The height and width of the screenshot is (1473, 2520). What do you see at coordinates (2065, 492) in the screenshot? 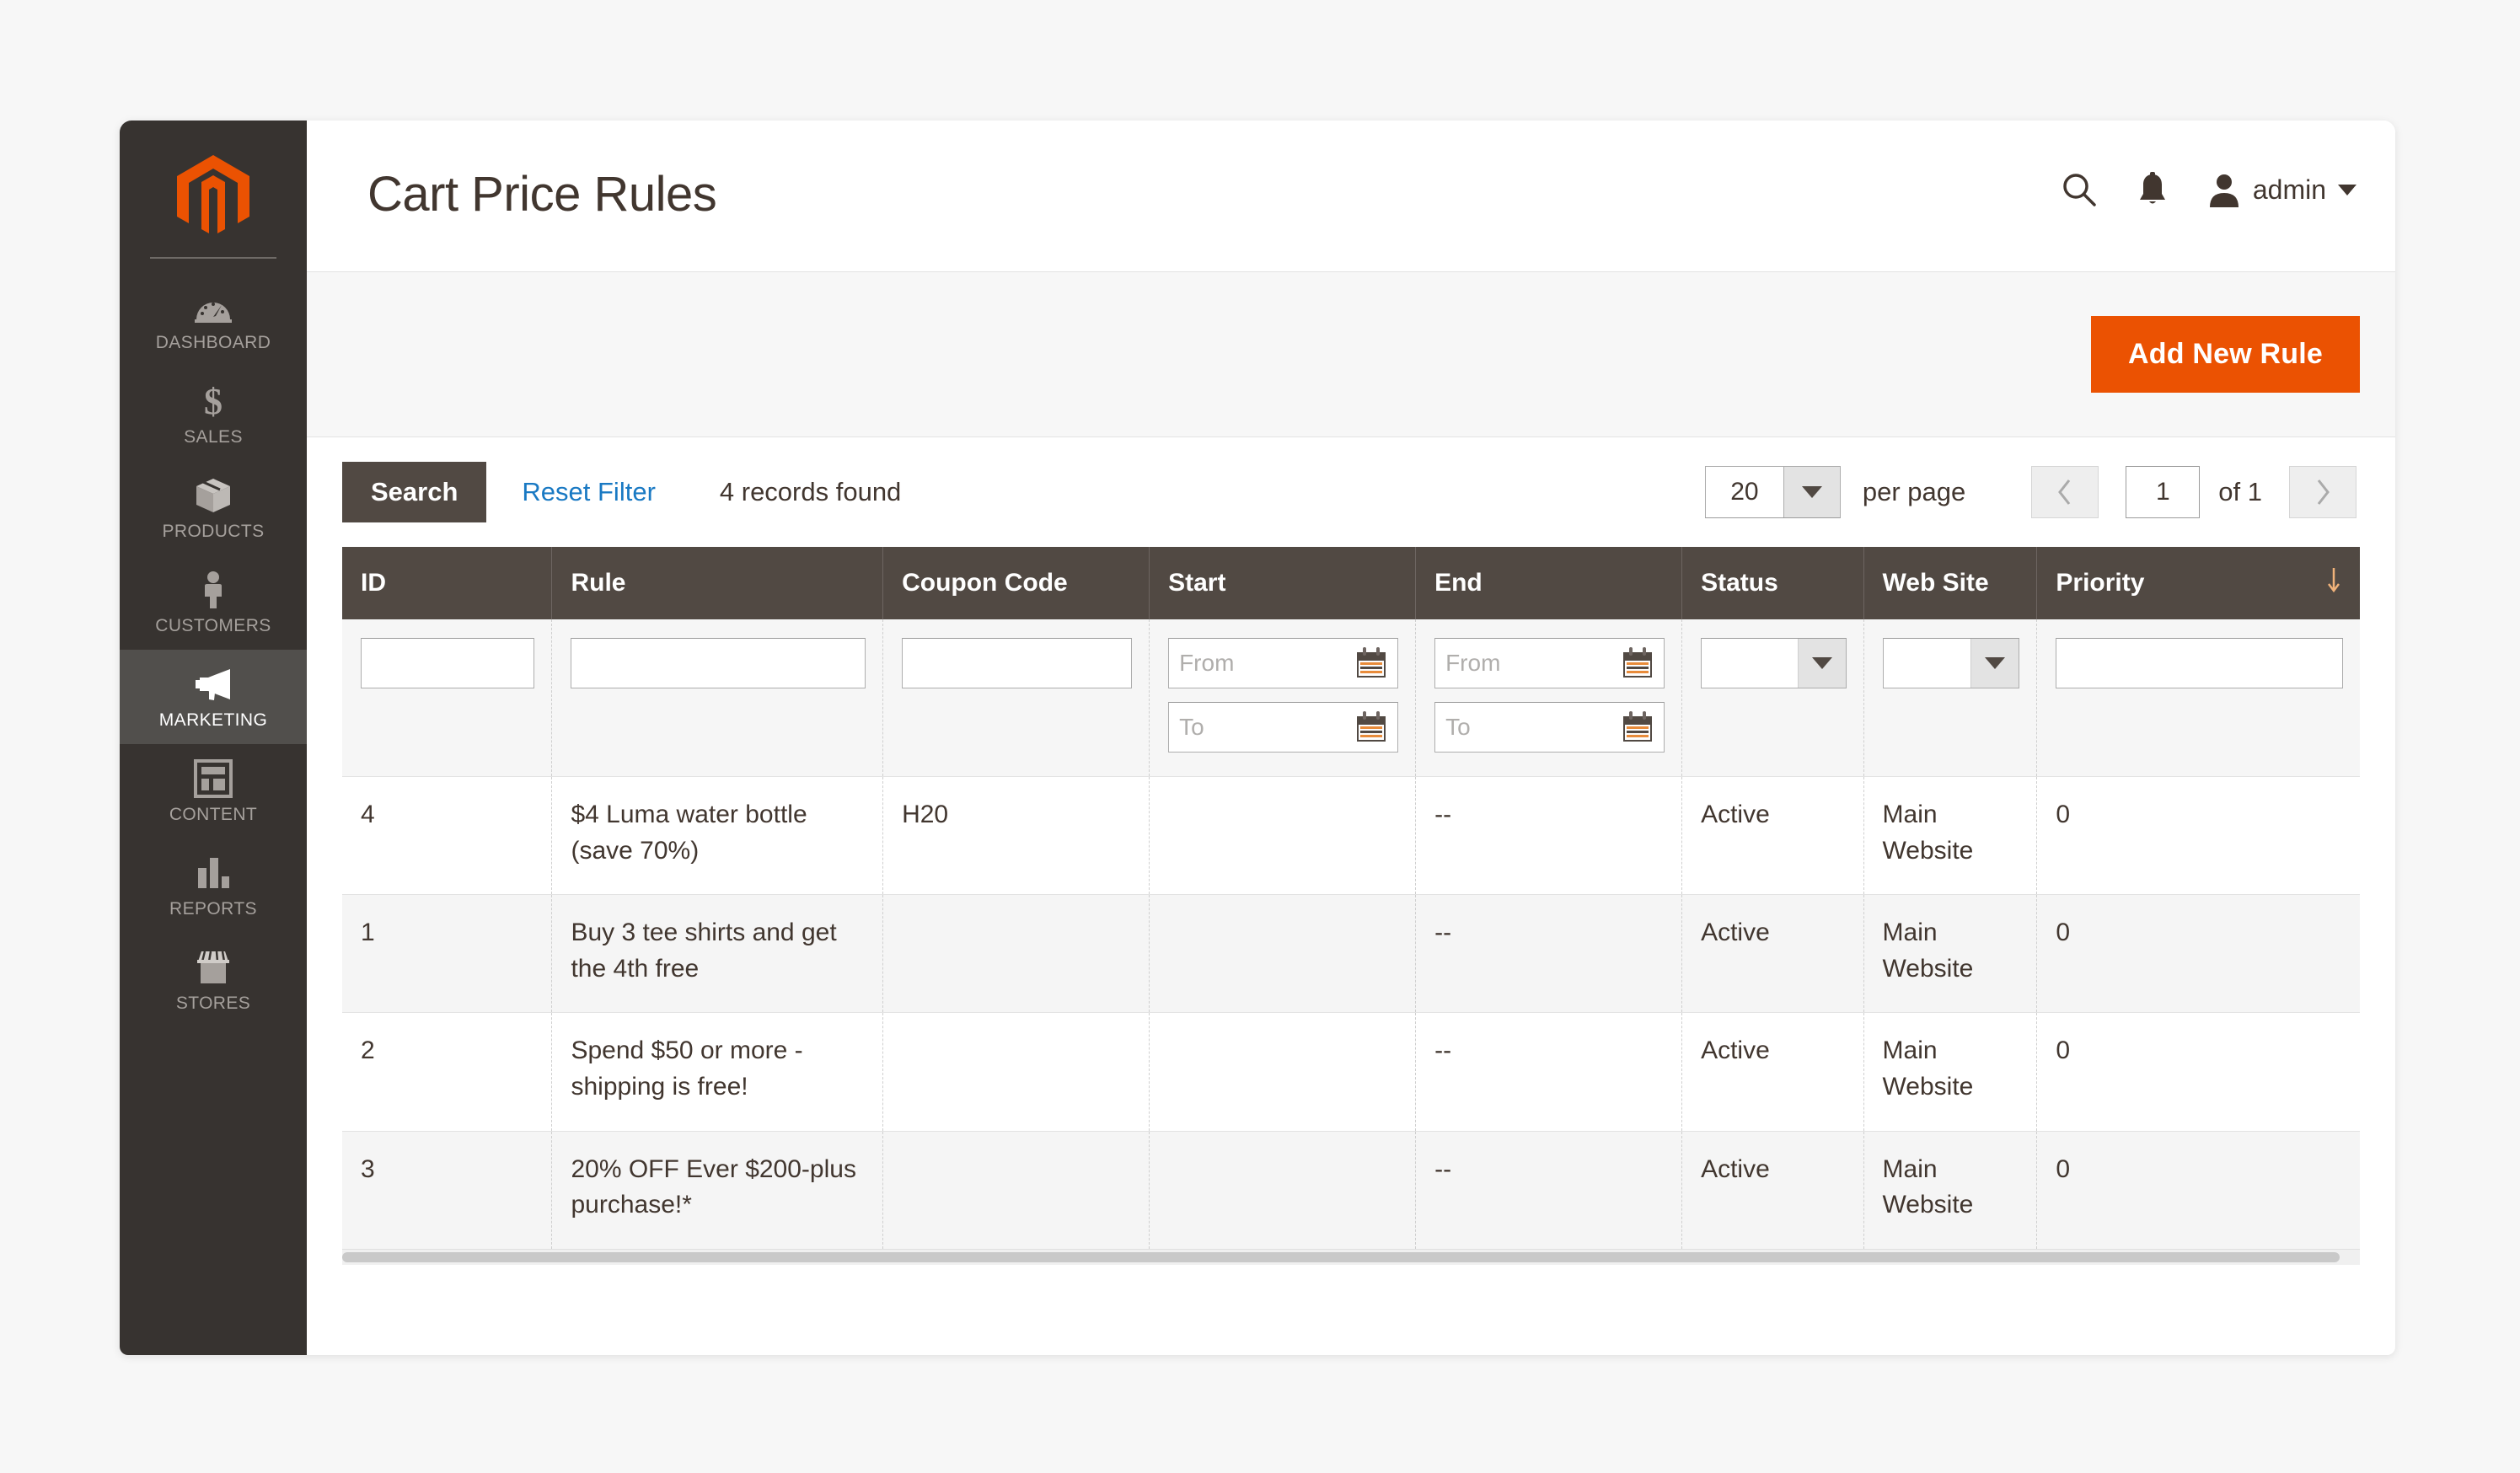
I see `previous-page-button` at bounding box center [2065, 492].